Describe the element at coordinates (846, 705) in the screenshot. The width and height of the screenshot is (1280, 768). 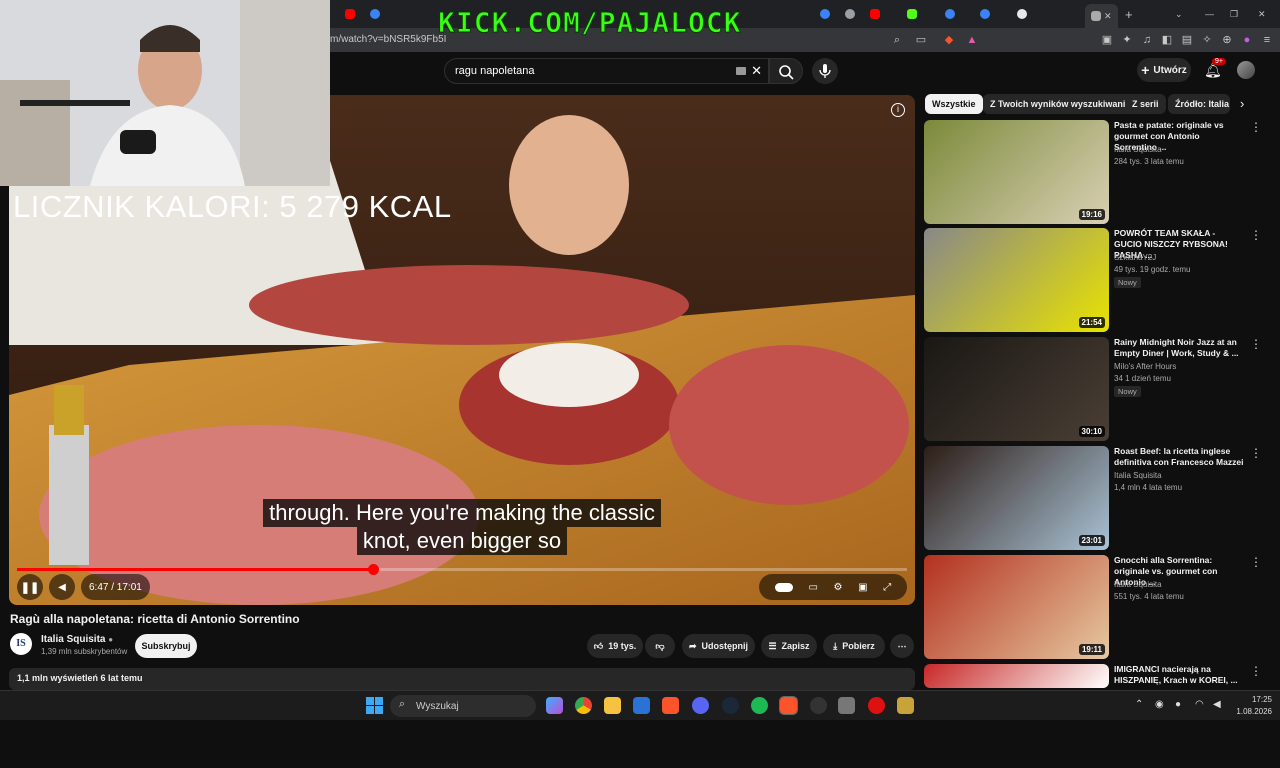
I see `calculator-icon` at that location.